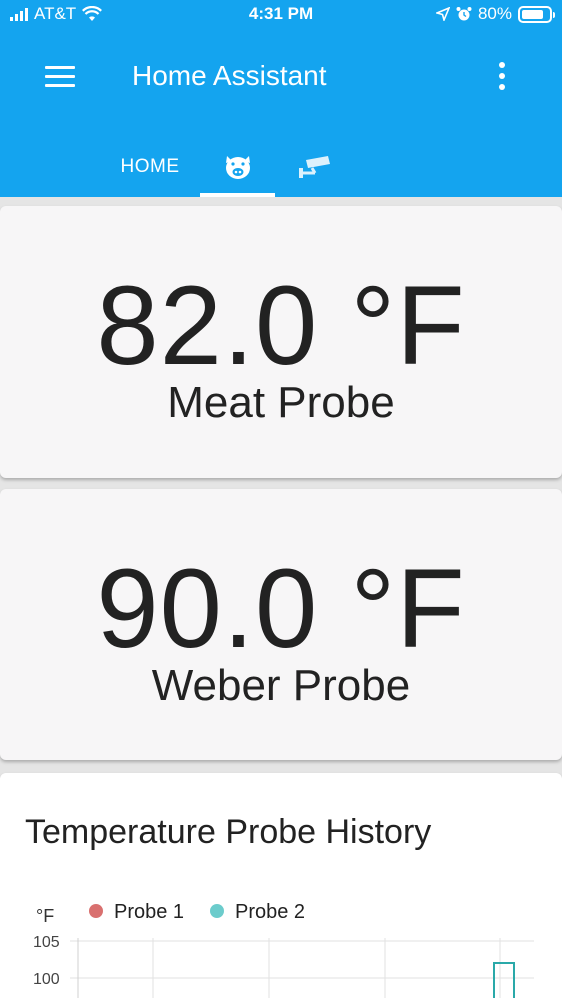 The width and height of the screenshot is (562, 998). I want to click on app-title: Home Assistant, so click(229, 75).